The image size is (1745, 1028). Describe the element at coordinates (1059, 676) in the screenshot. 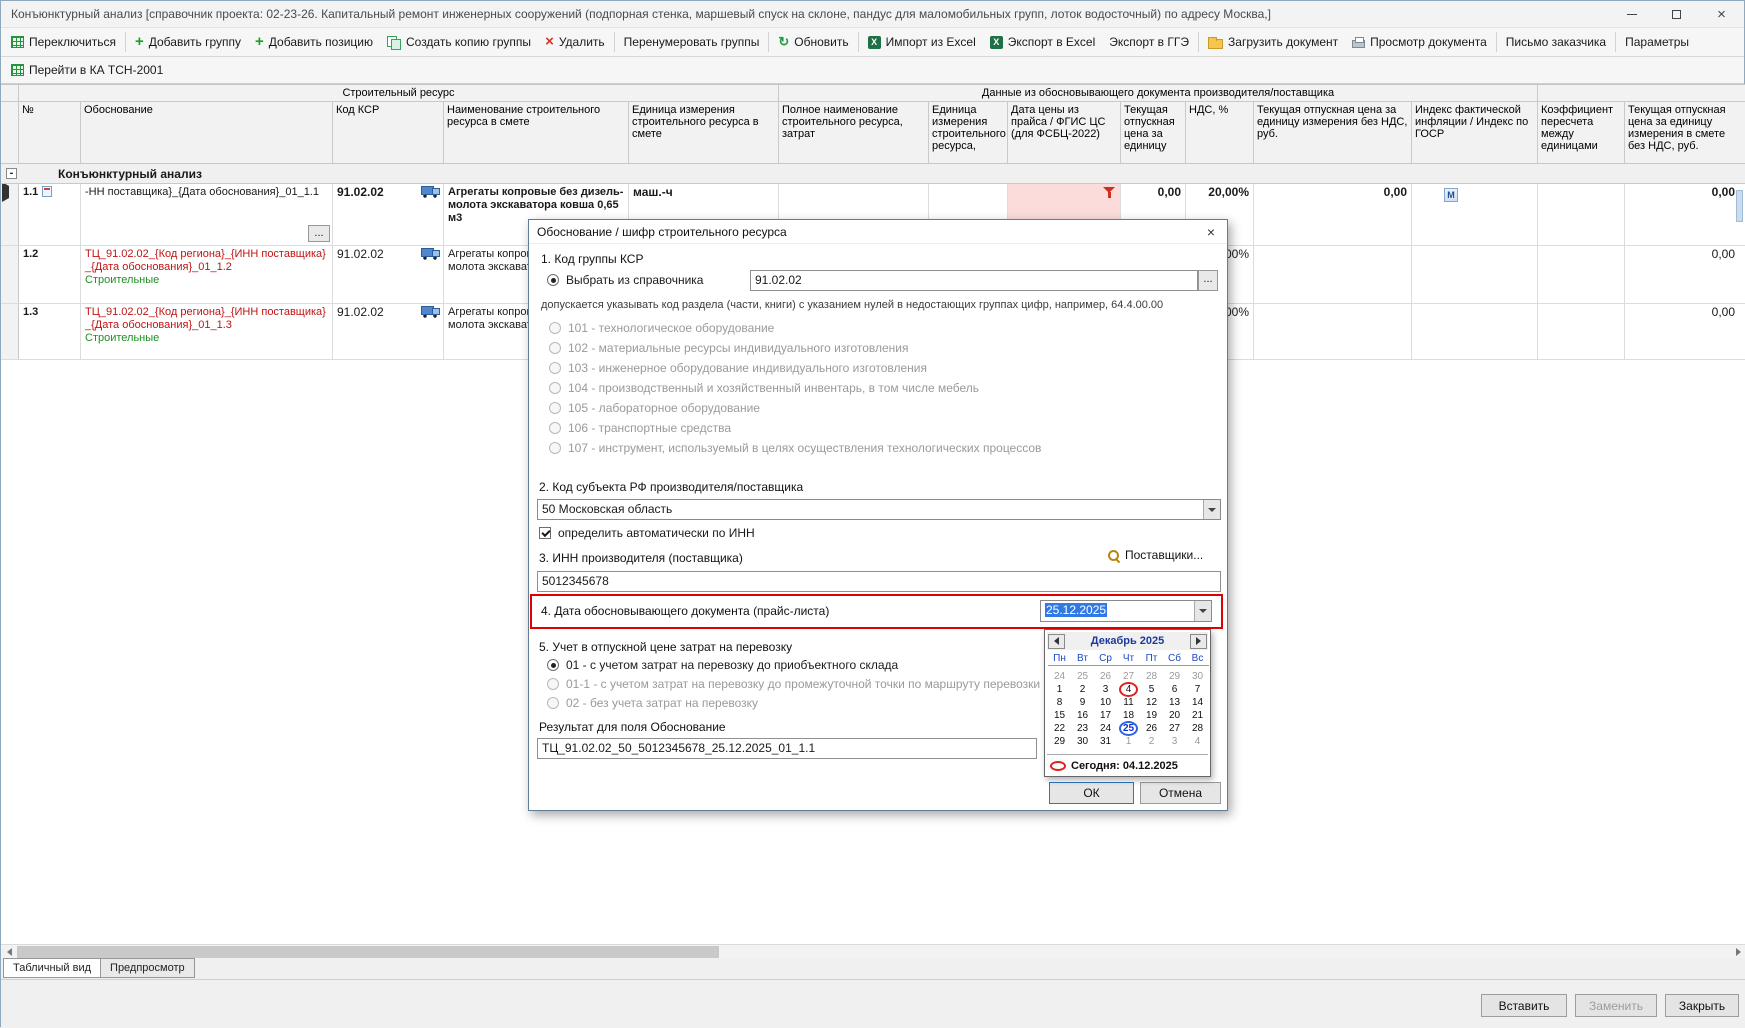

I see `calendar-day: 24` at that location.